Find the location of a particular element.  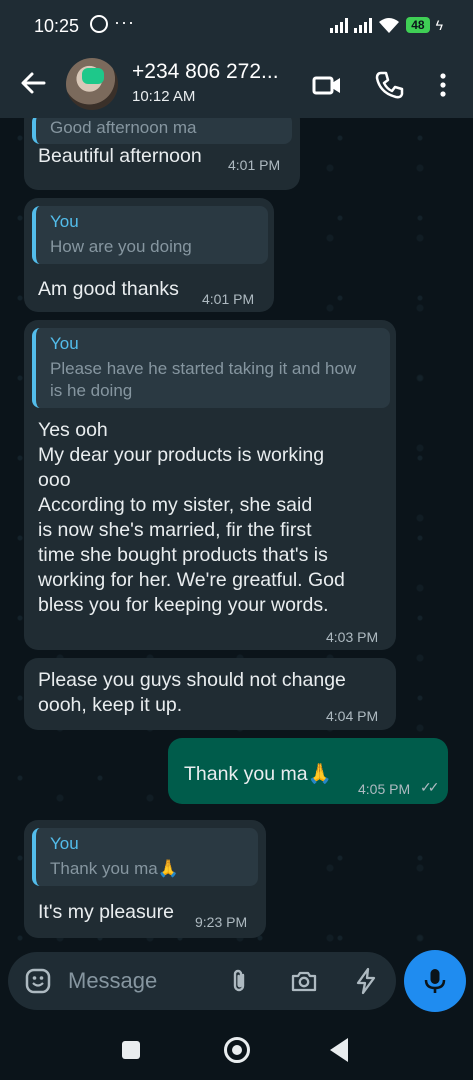

message-time: 9:23 PM is located at coordinates (221, 922).